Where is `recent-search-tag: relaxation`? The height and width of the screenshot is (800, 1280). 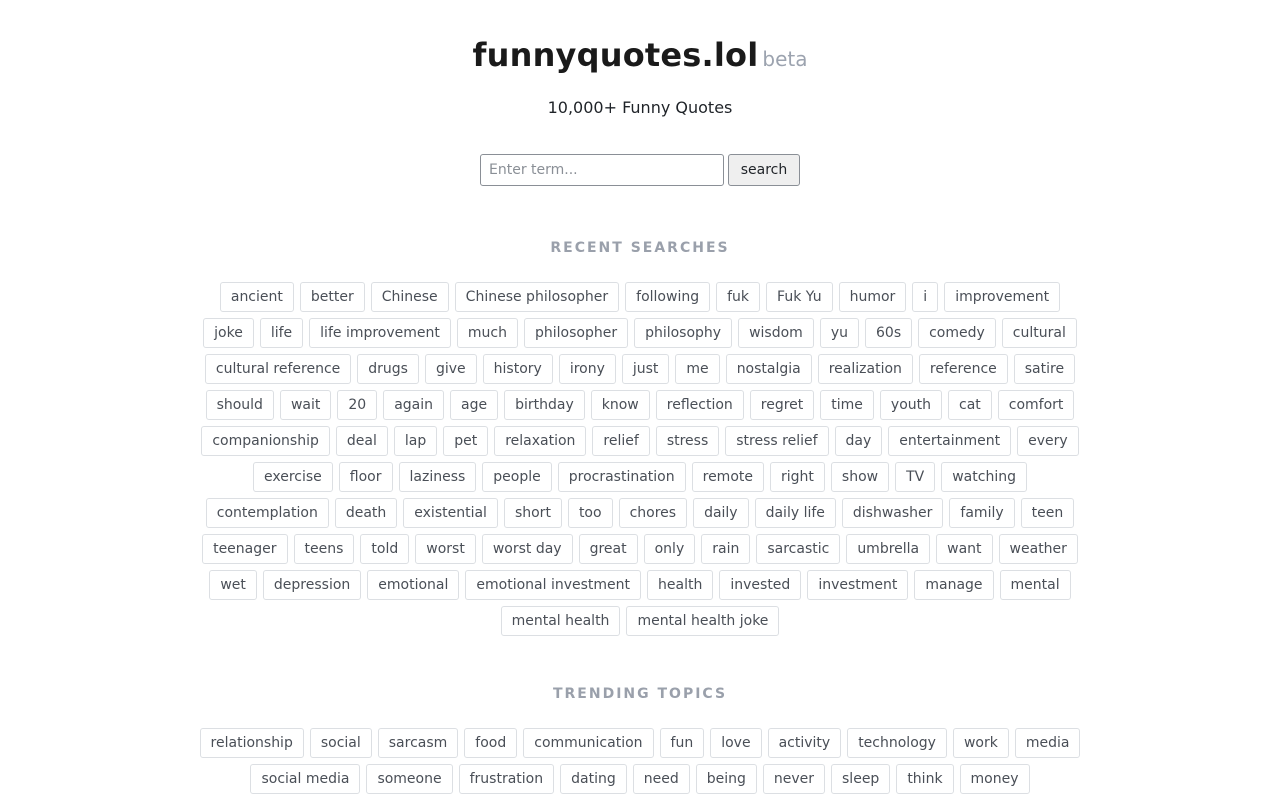 recent-search-tag: relaxation is located at coordinates (540, 441).